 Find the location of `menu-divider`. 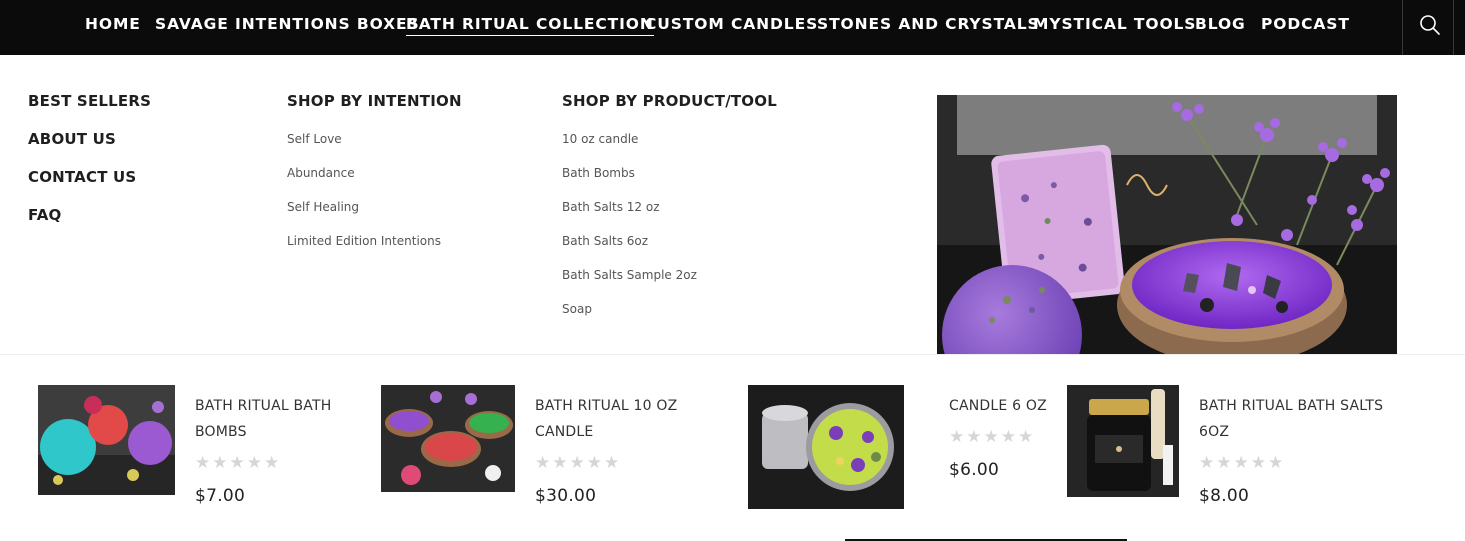

menu-divider is located at coordinates (732, 354).